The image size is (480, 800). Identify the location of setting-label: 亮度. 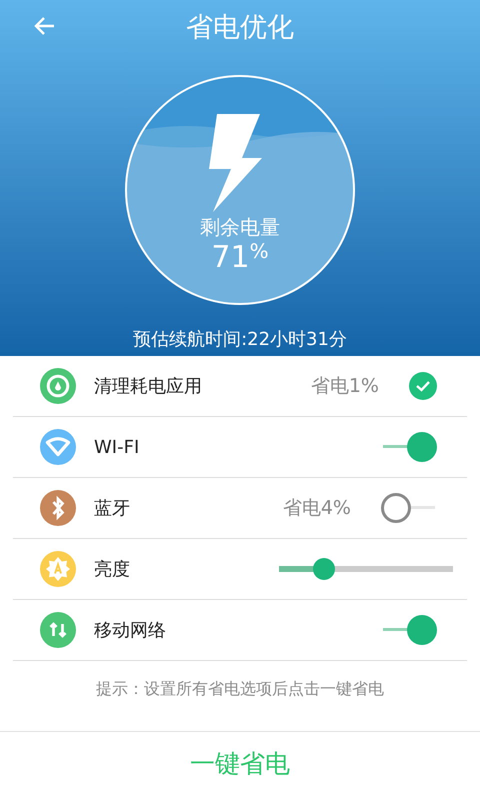
(112, 570).